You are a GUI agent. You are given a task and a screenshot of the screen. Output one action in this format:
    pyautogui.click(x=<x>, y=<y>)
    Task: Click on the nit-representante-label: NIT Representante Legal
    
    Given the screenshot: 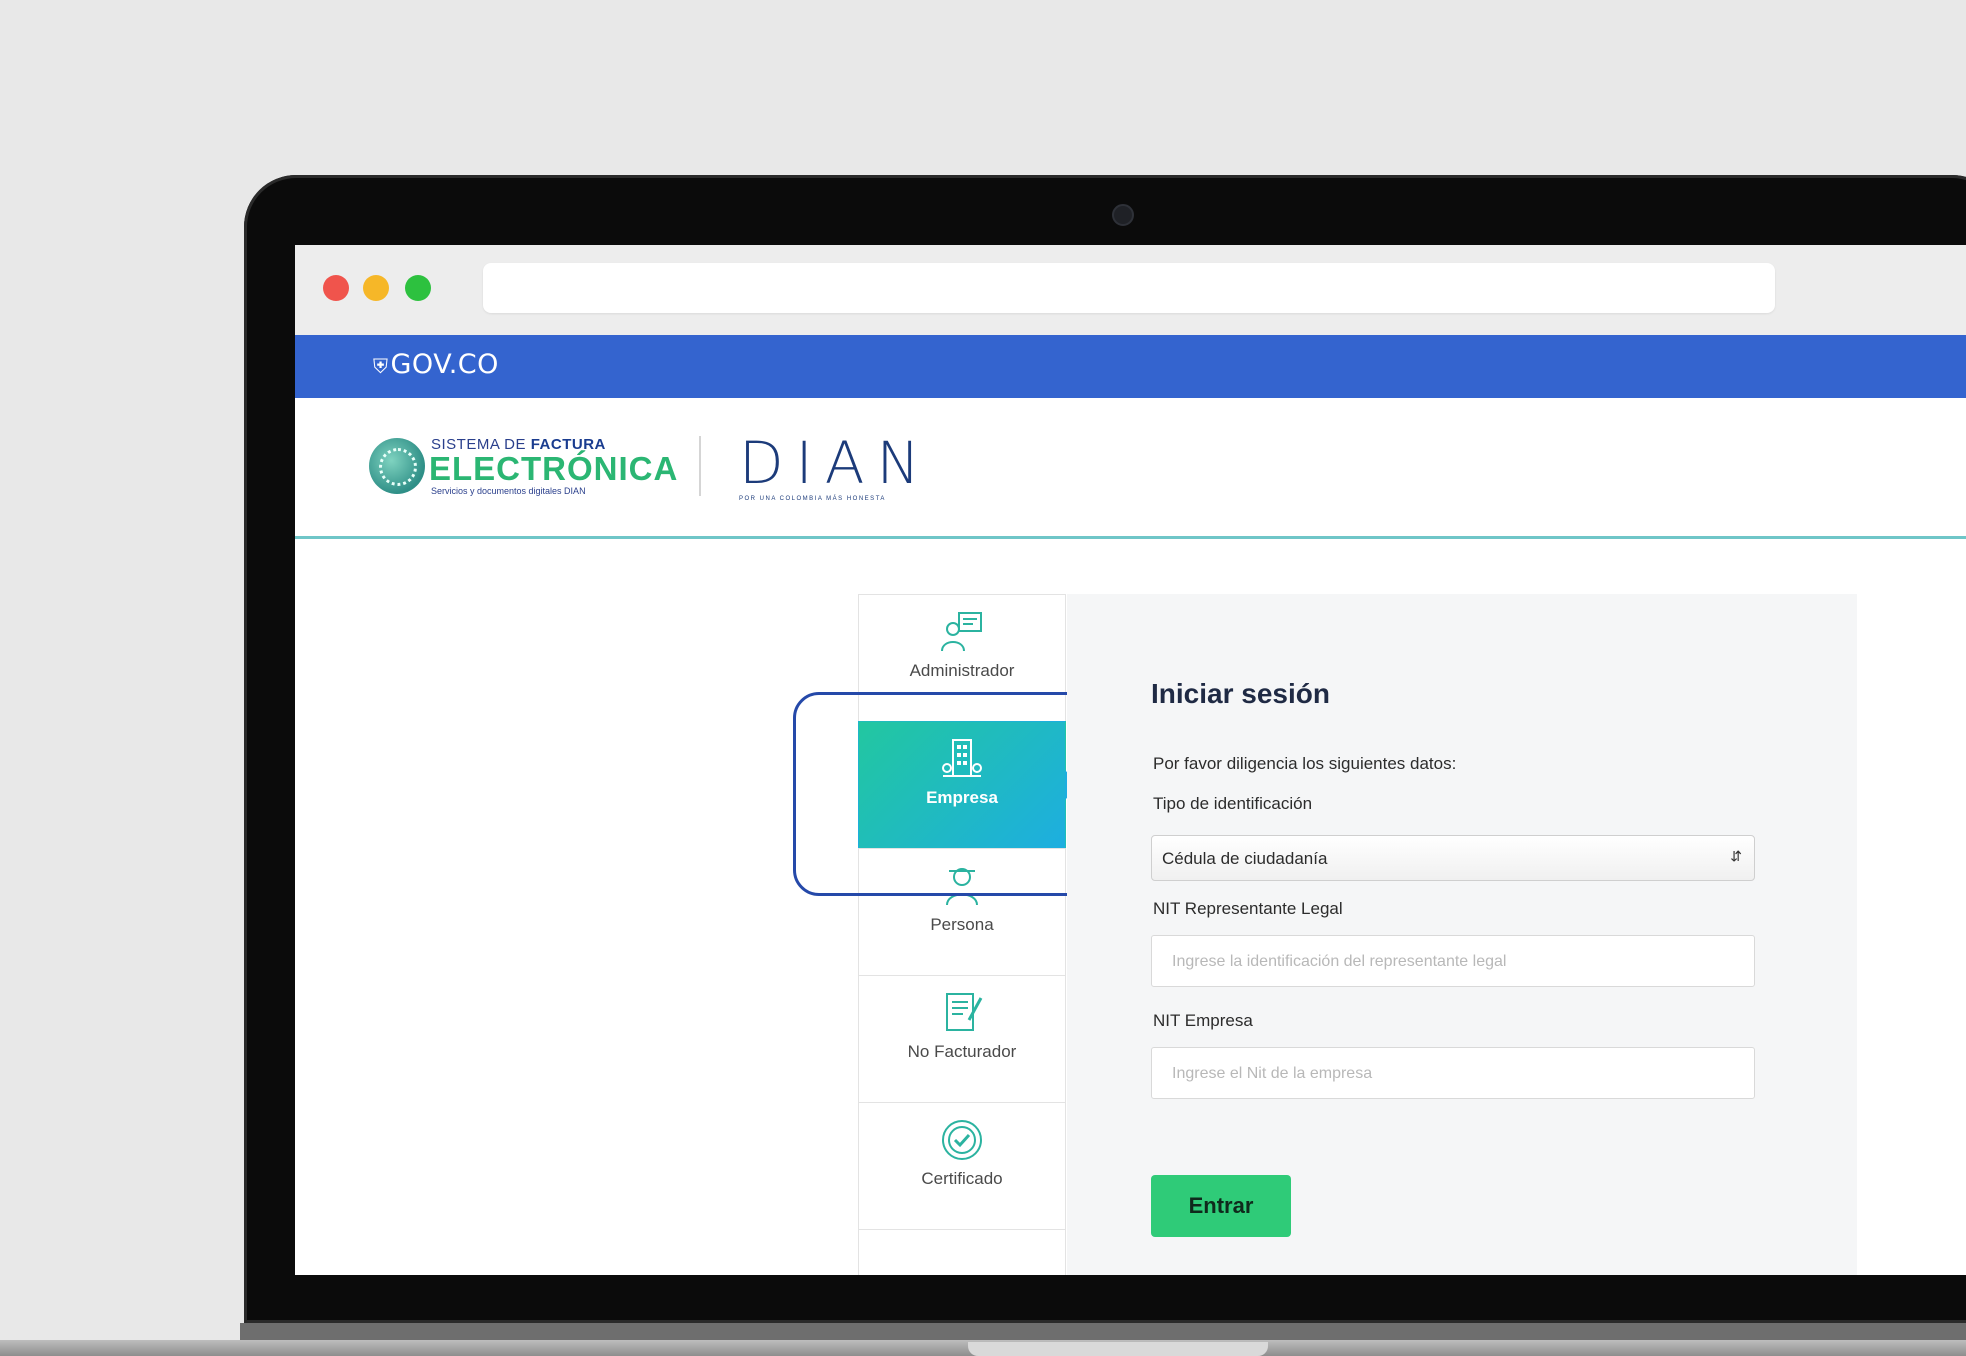 What is the action you would take?
    pyautogui.click(x=1248, y=908)
    